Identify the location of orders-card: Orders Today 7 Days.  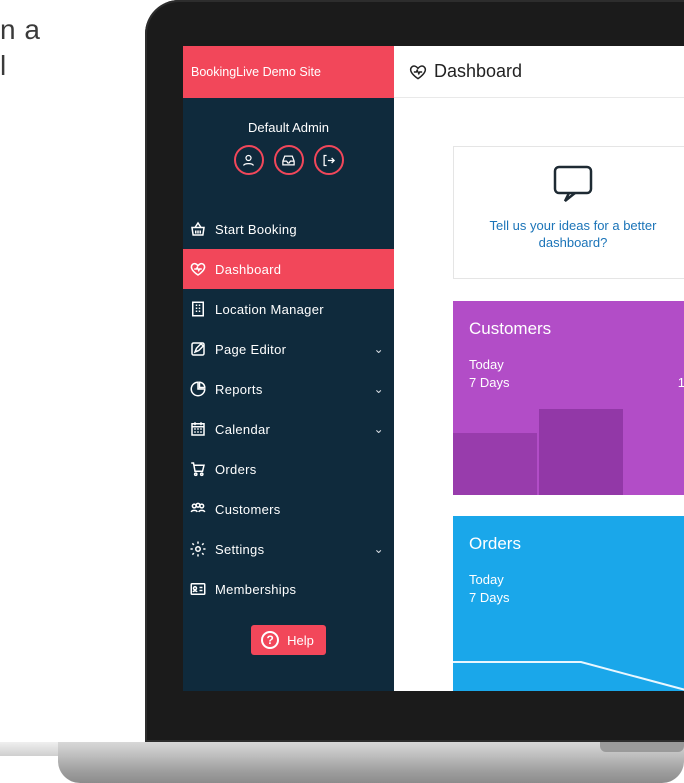
(568, 603).